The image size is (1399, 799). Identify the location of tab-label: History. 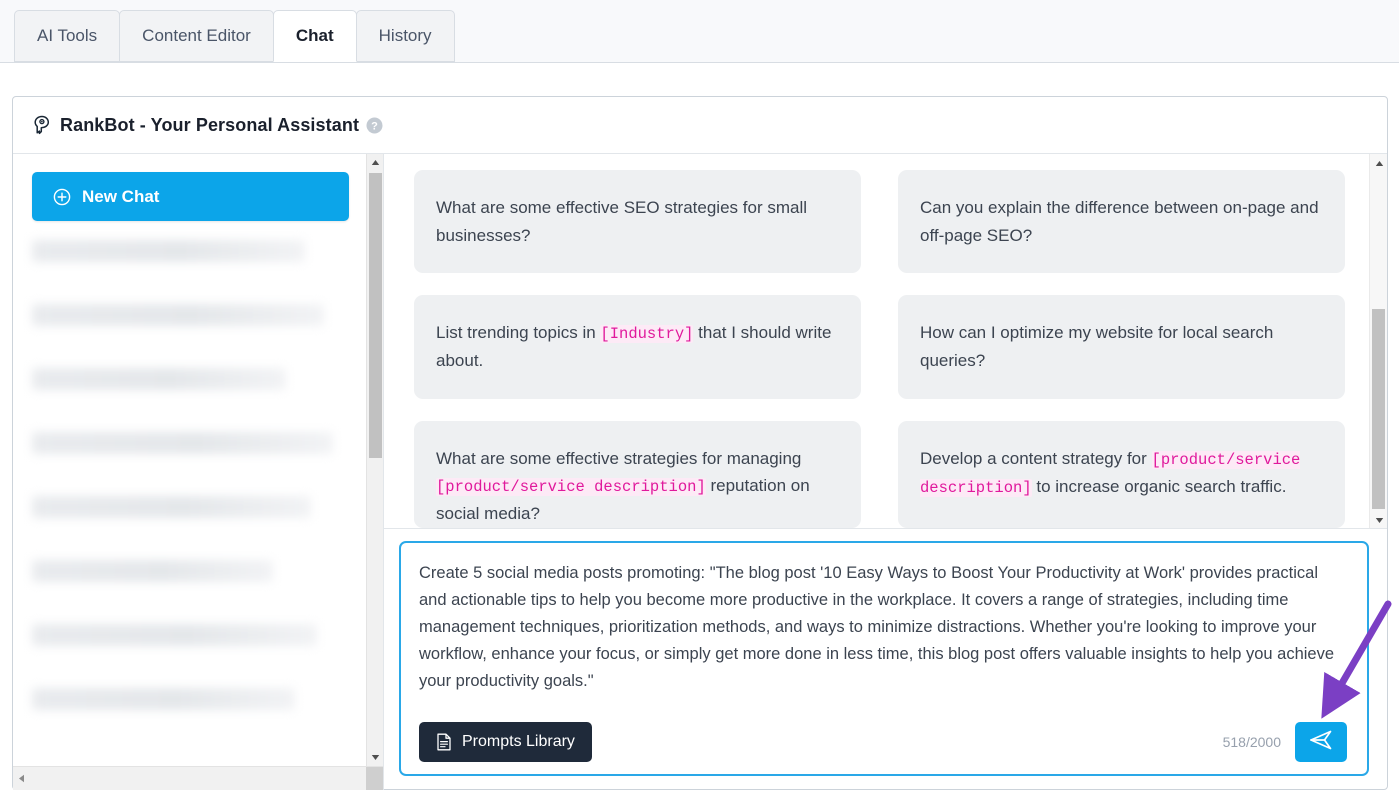
(405, 35).